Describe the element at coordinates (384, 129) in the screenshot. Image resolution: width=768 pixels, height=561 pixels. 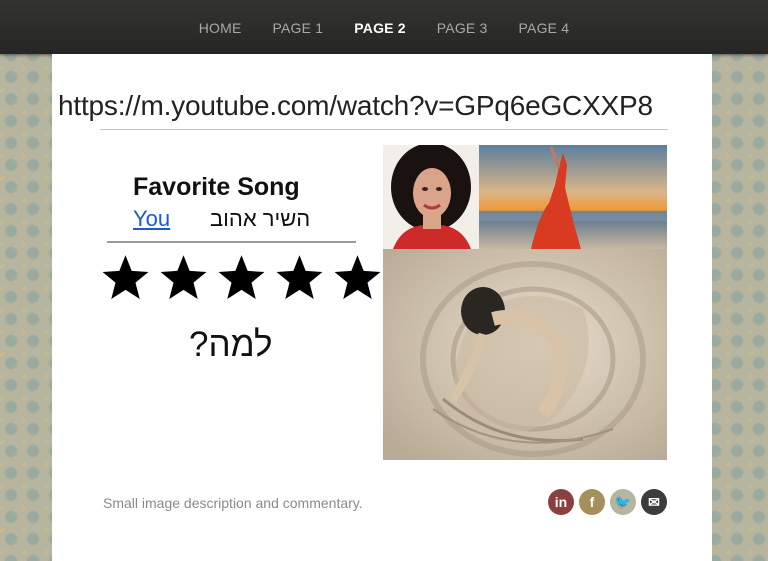
I see `url-divider` at that location.